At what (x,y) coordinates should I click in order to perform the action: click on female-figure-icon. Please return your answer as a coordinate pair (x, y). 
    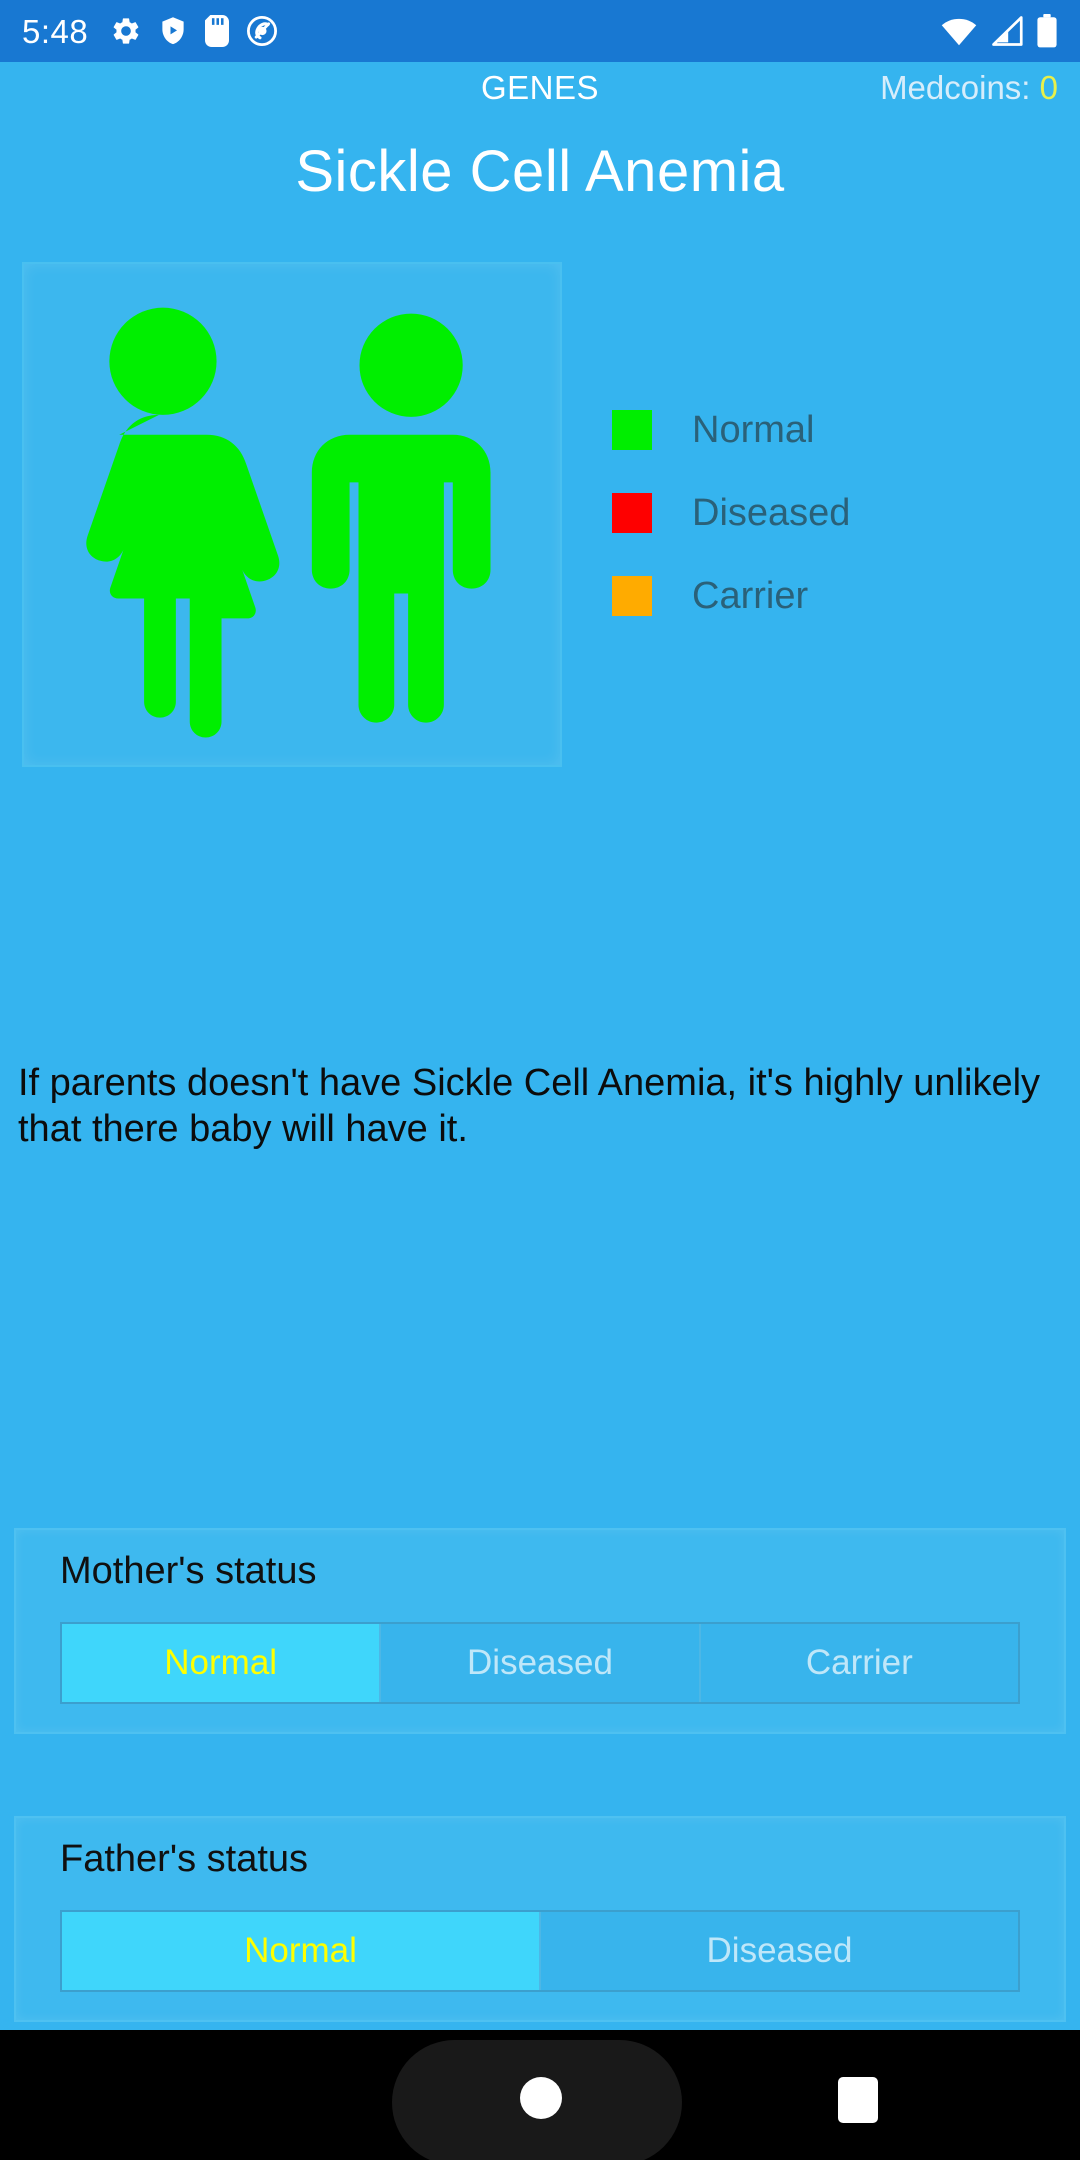
    Looking at the image, I should click on (183, 522).